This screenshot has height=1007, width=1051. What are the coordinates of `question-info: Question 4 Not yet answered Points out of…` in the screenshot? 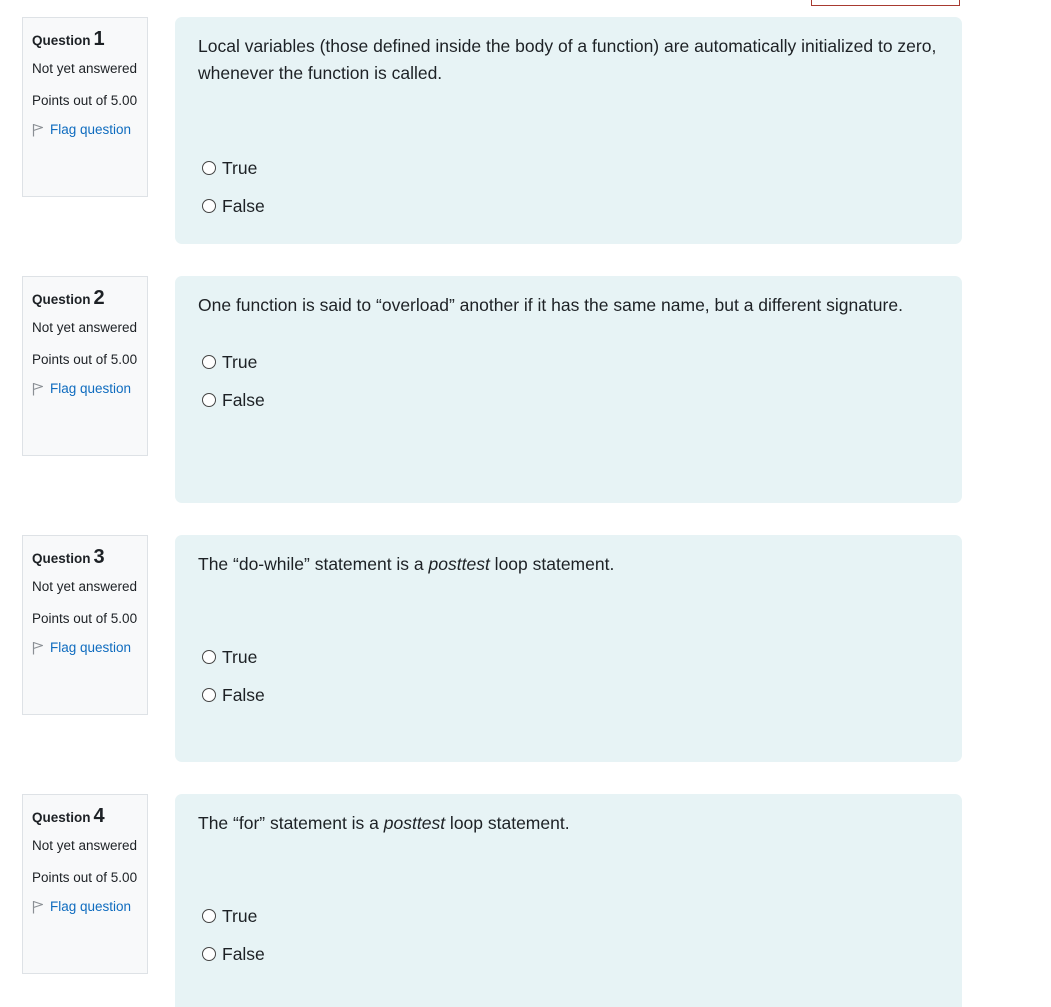 It's located at (85, 884).